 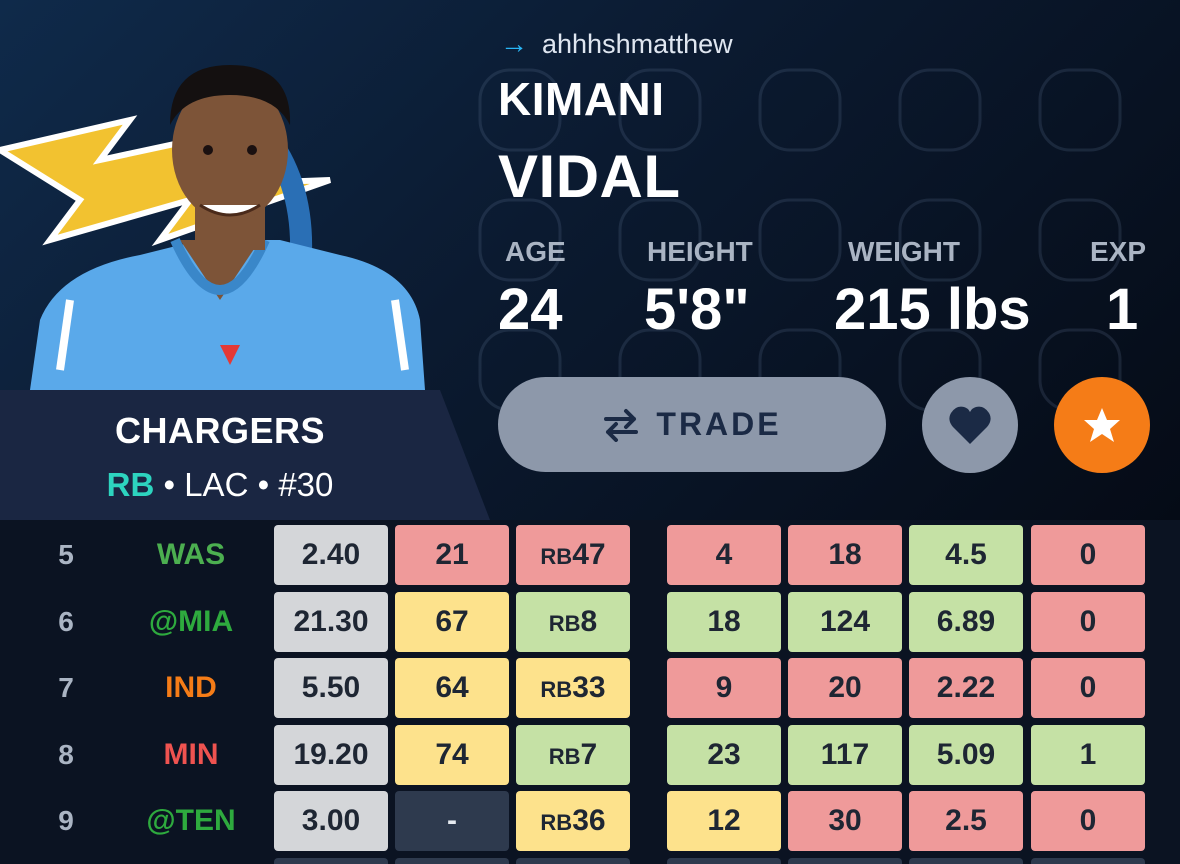 What do you see at coordinates (227, 227) in the screenshot?
I see `player-photo` at bounding box center [227, 227].